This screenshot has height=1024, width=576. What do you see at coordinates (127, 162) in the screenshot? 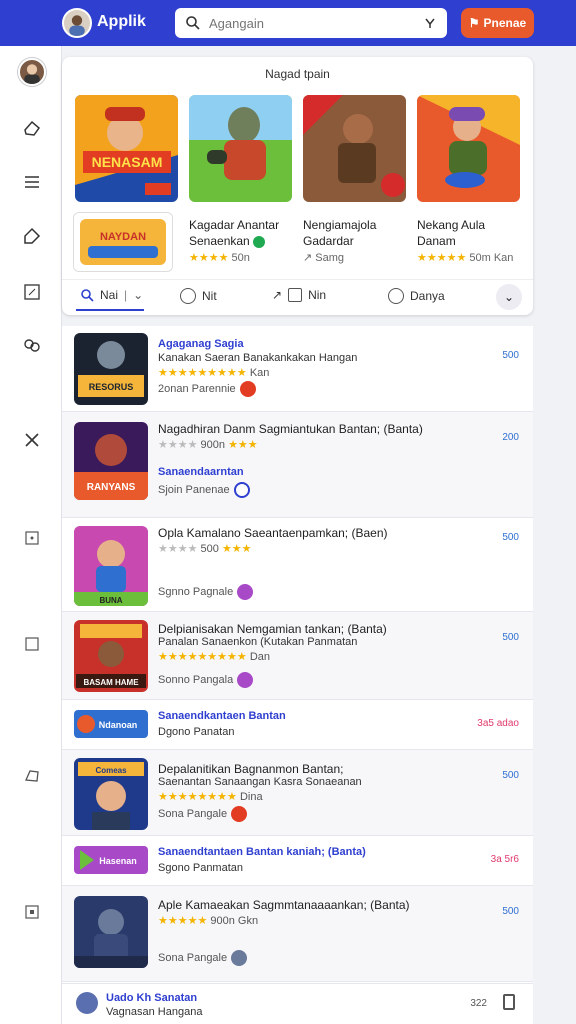
I see `featured-card-1-label: NENASAM` at bounding box center [127, 162].